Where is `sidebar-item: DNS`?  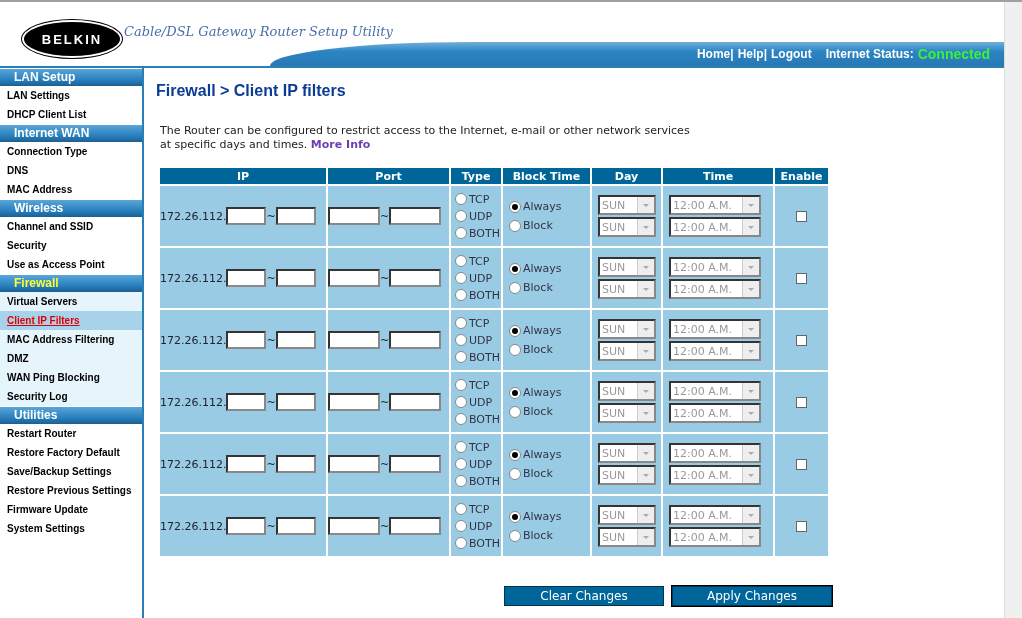 sidebar-item: DNS is located at coordinates (71, 170).